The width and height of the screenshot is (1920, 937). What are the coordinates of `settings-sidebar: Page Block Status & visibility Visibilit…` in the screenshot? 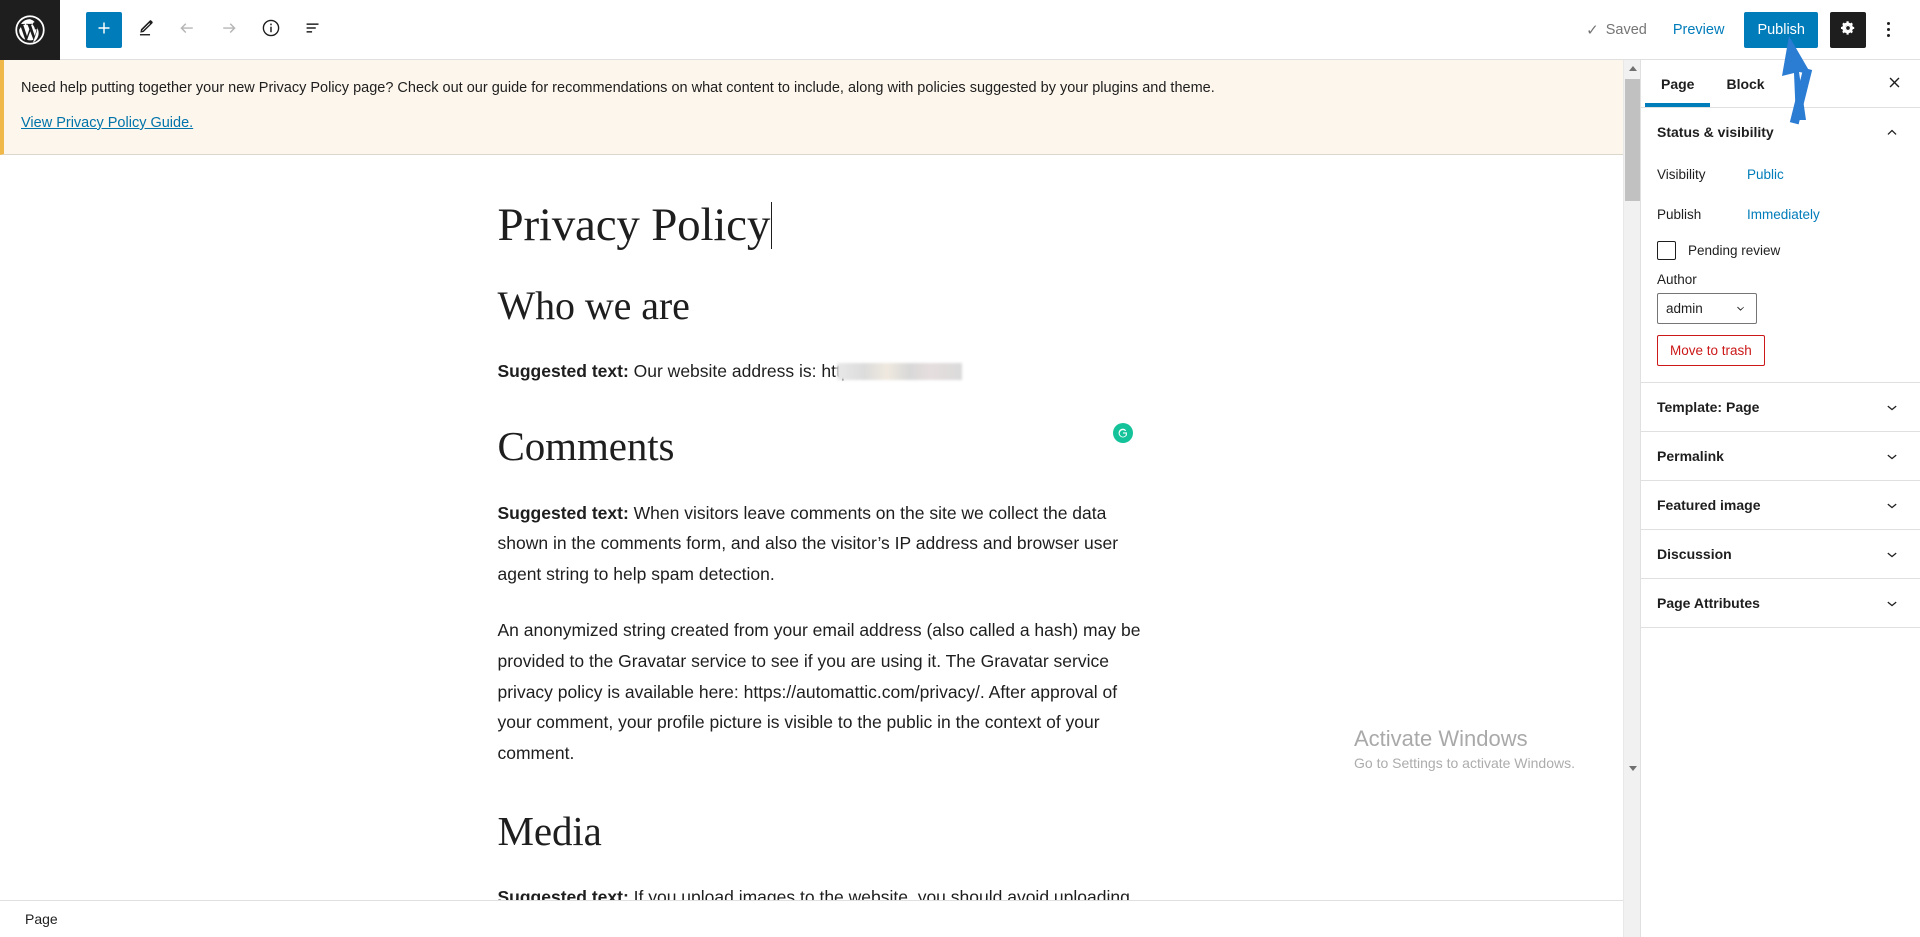 It's located at (1780, 498).